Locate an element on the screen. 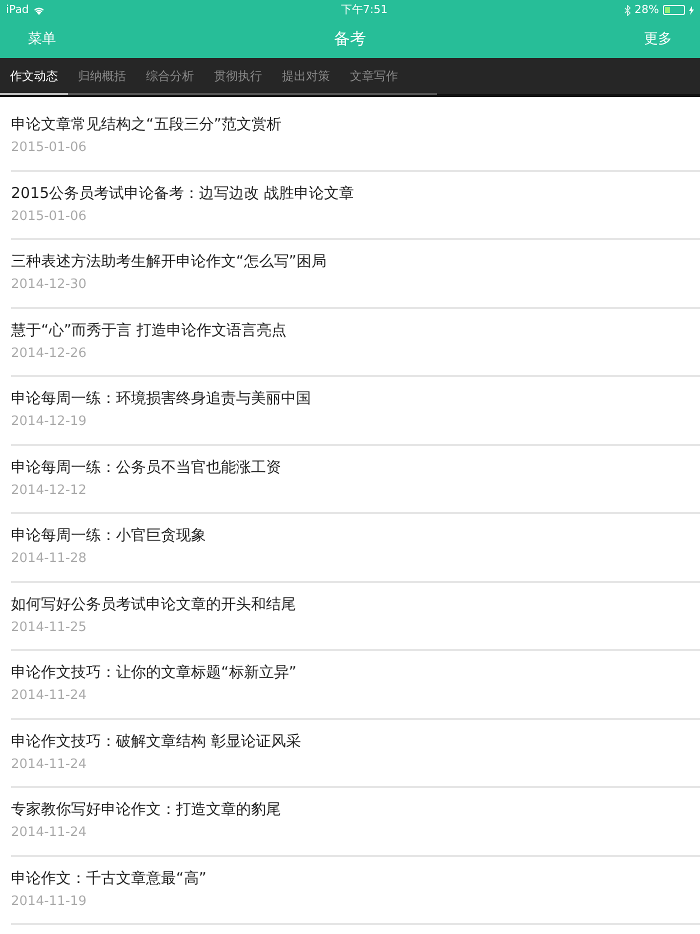 This screenshot has height=934, width=700. battery-icon is located at coordinates (673, 10).